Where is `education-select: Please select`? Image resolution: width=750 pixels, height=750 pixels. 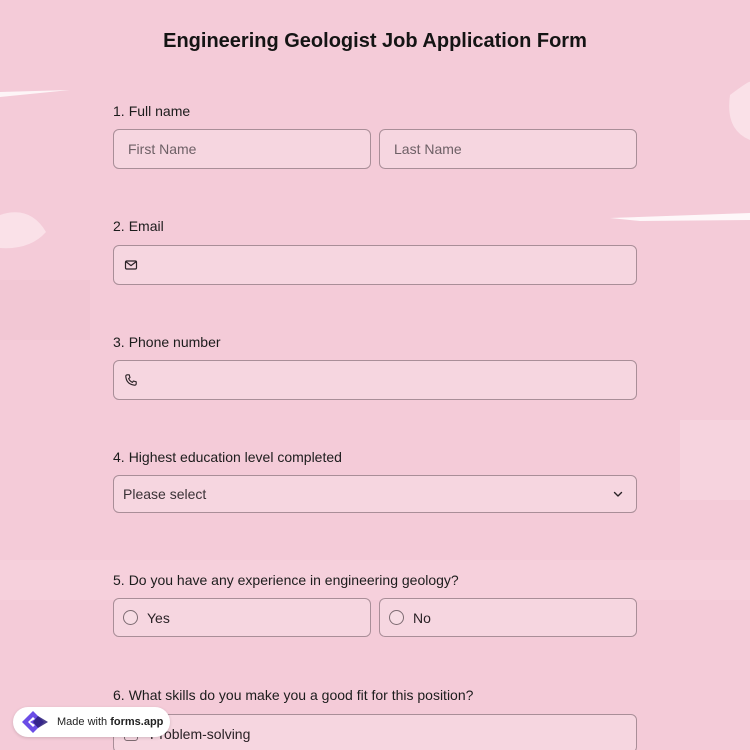 education-select: Please select is located at coordinates (375, 494).